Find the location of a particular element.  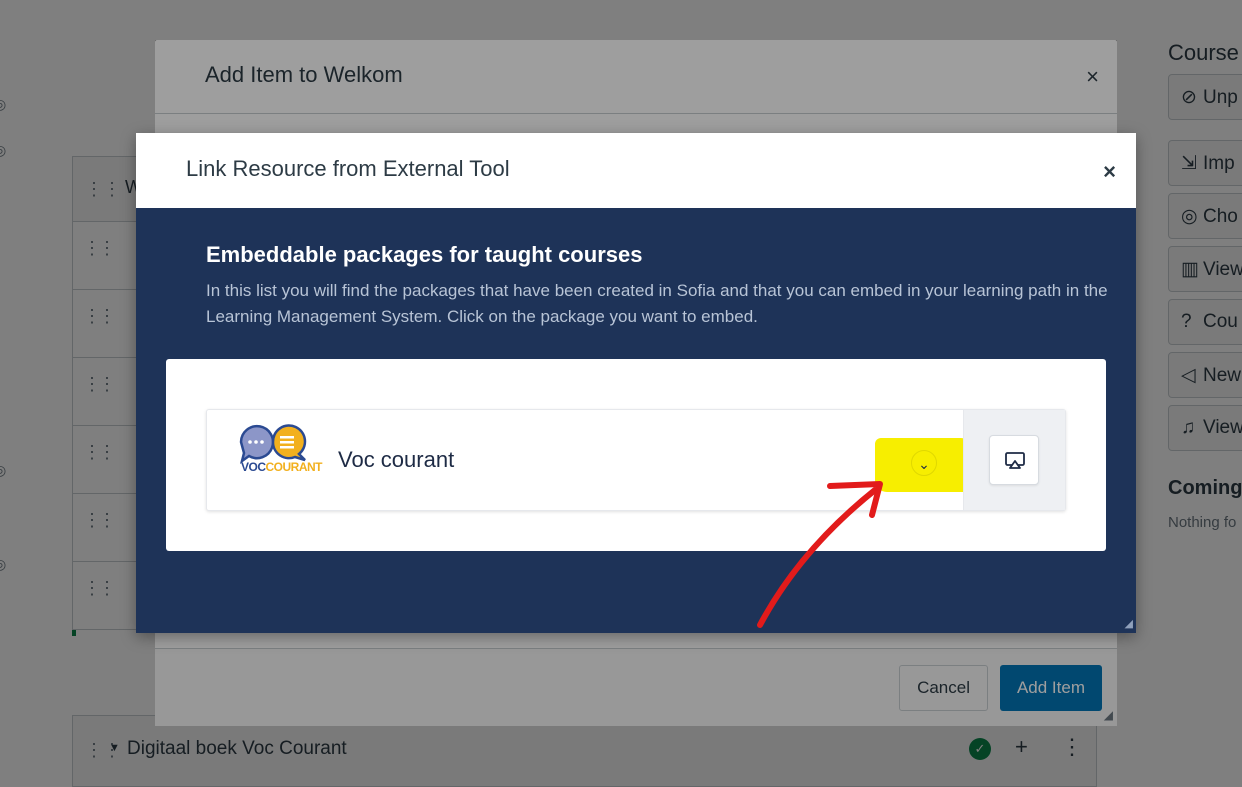

packages-heading: Embeddable packages for taught courses is located at coordinates (424, 254).